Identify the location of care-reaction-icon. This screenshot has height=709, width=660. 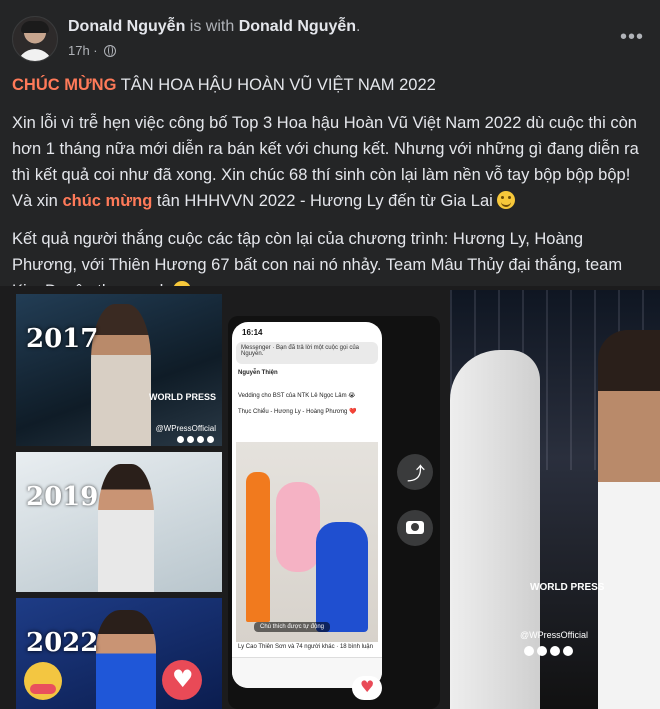
(43, 681).